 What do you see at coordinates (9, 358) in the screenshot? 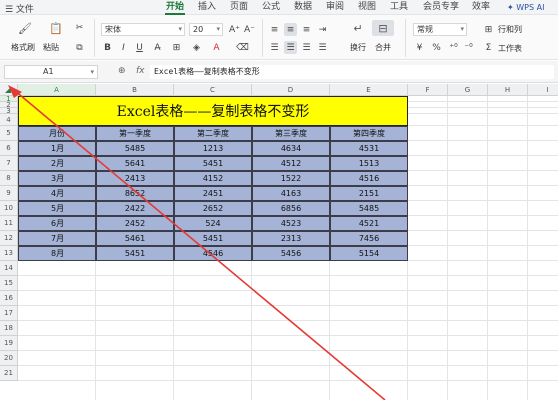
I see `row-header-20: 20` at bounding box center [9, 358].